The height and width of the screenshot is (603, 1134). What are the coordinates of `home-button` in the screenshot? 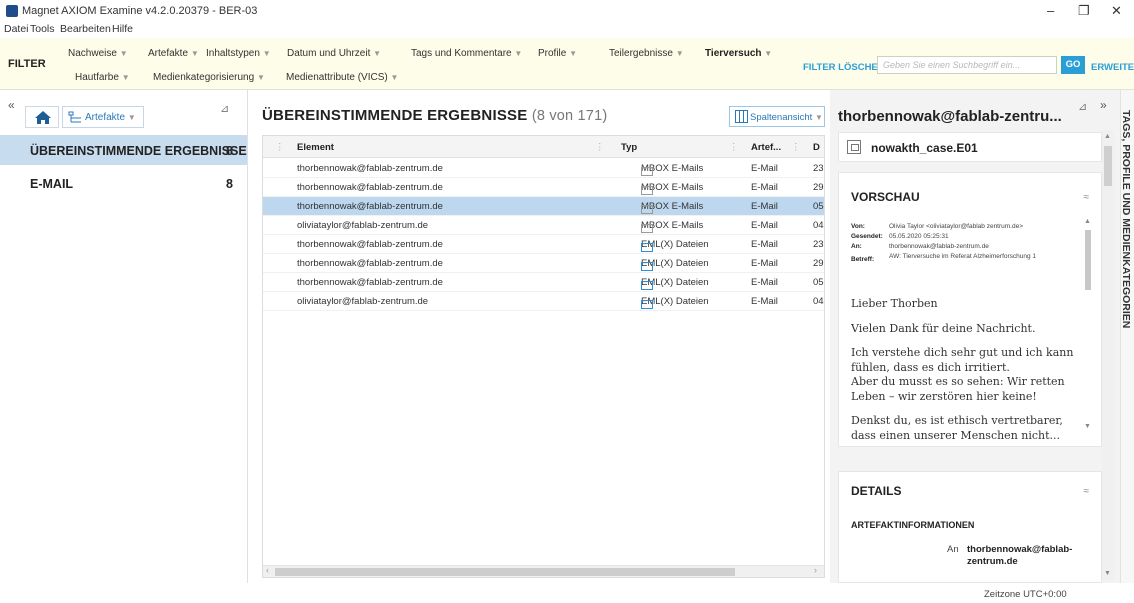 It's located at (42, 117).